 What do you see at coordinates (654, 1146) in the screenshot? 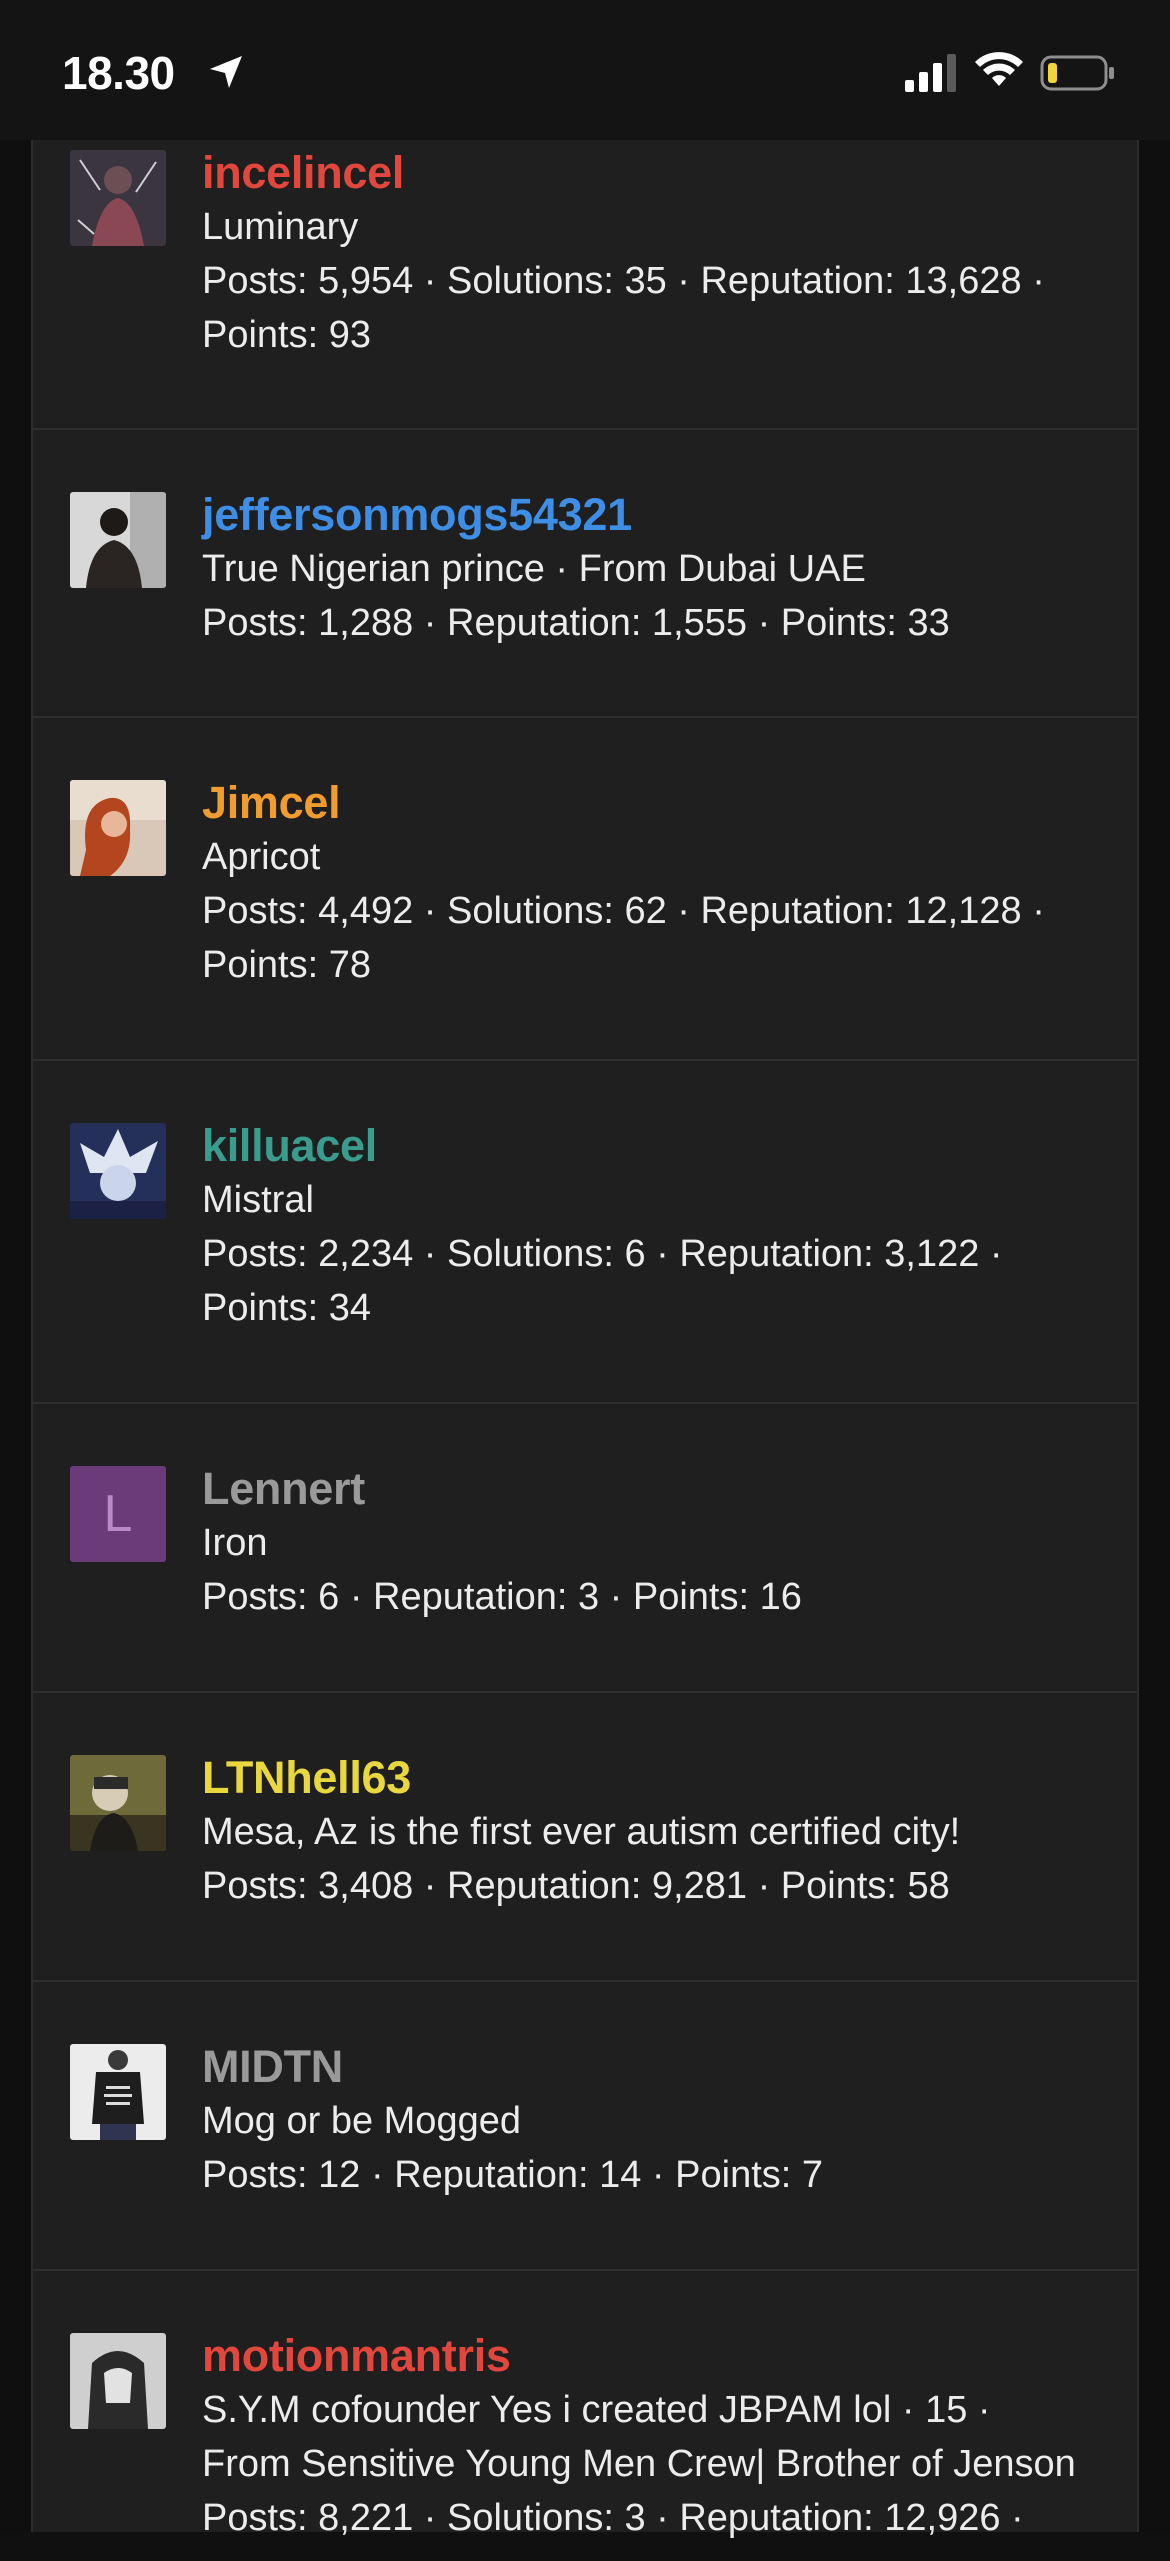
I see `member-username: killuacel` at bounding box center [654, 1146].